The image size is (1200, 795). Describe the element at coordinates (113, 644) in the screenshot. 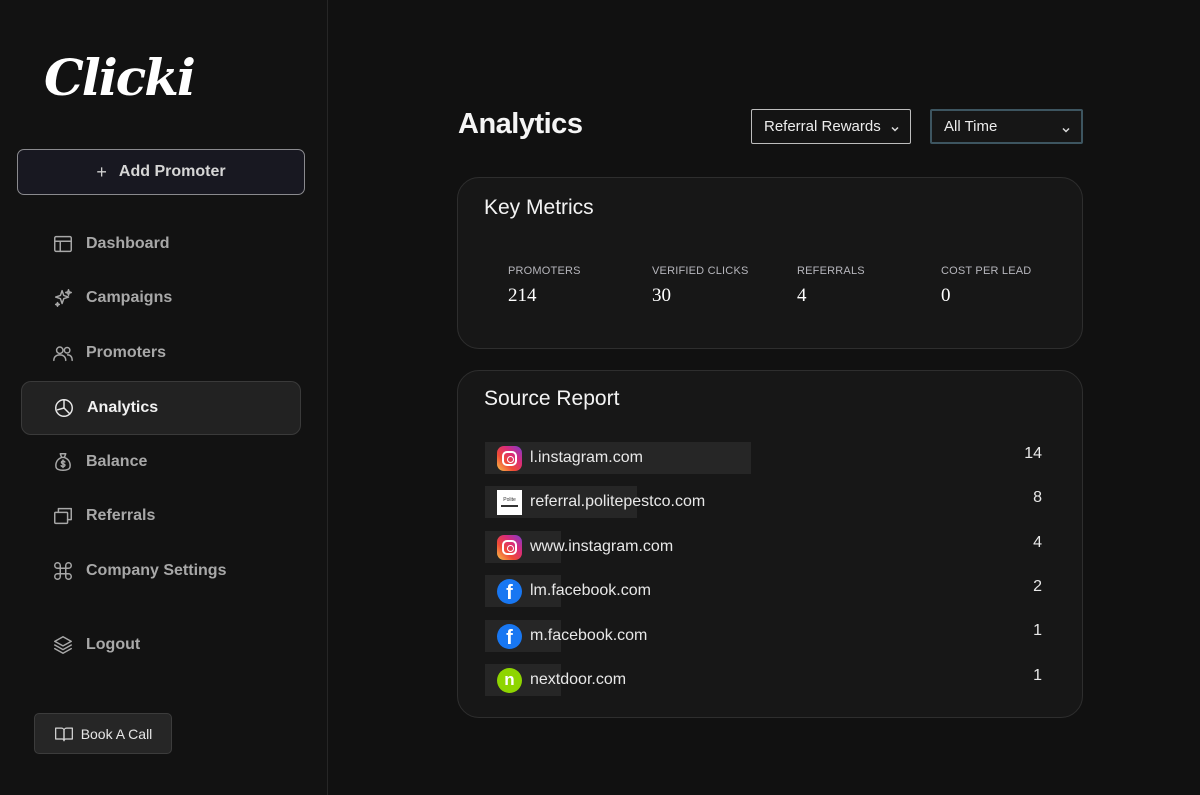

I see `sidebar-item-label: Logout` at that location.